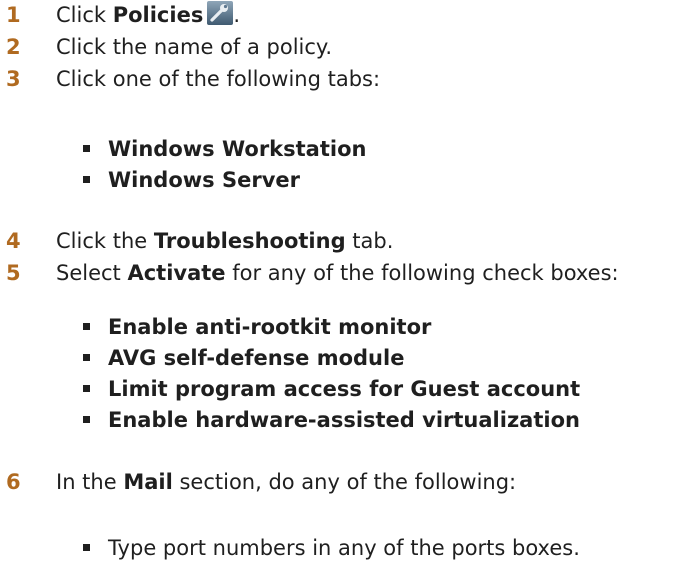 The width and height of the screenshot is (683, 571). Describe the element at coordinates (194, 47) in the screenshot. I see `step-text: Click the name of a policy.` at that location.